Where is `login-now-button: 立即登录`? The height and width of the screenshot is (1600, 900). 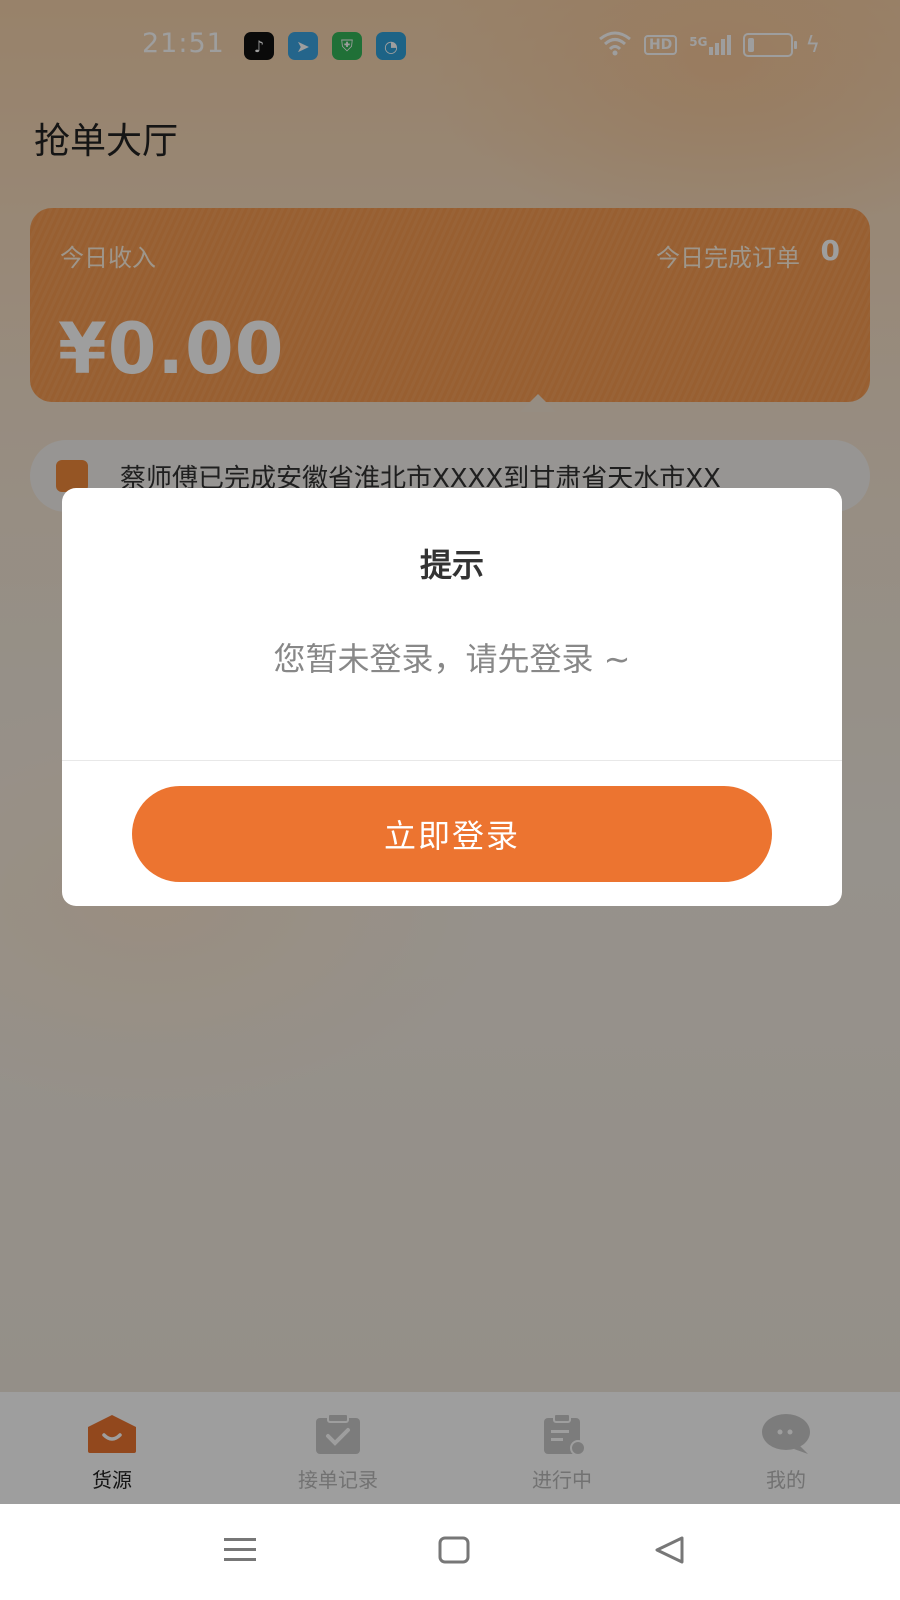
login-now-button: 立即登录 is located at coordinates (452, 834).